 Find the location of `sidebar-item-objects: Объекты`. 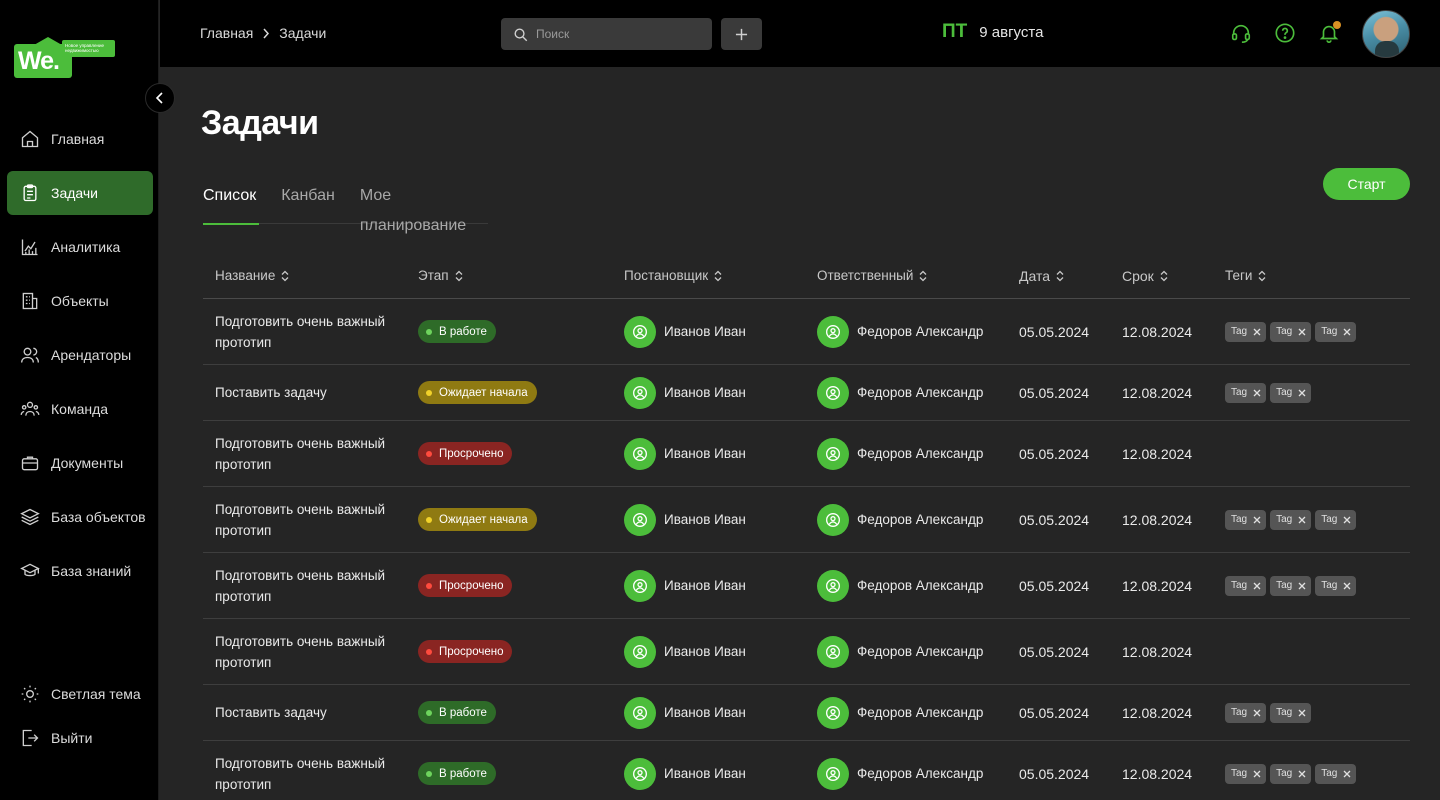

sidebar-item-objects: Объекты is located at coordinates (80, 301).